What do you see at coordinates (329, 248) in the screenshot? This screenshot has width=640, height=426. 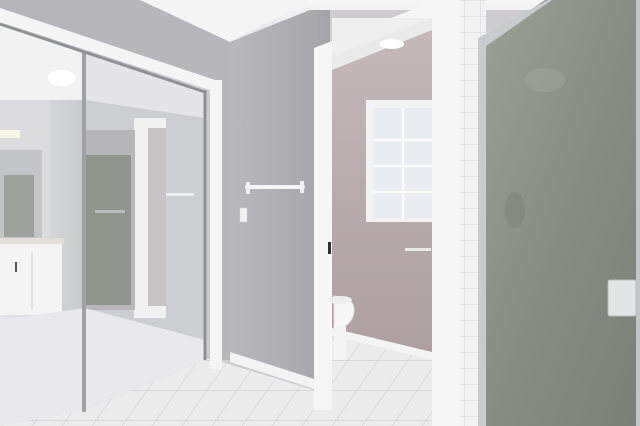 I see `door-hinge` at bounding box center [329, 248].